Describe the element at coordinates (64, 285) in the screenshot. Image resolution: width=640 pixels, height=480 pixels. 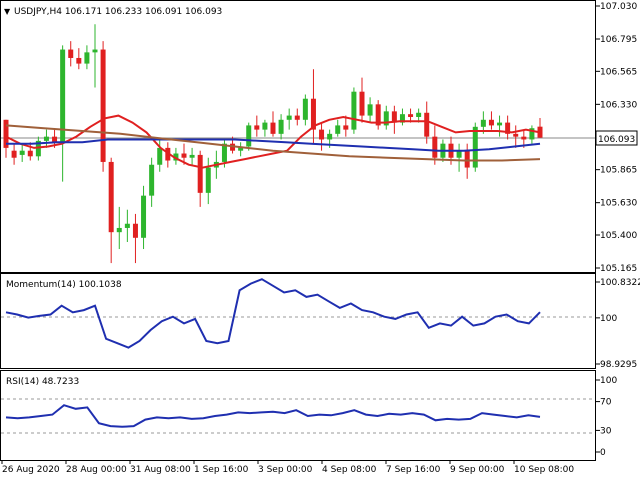
I see `momentum-label: Momentum(14) 100.1038` at that location.